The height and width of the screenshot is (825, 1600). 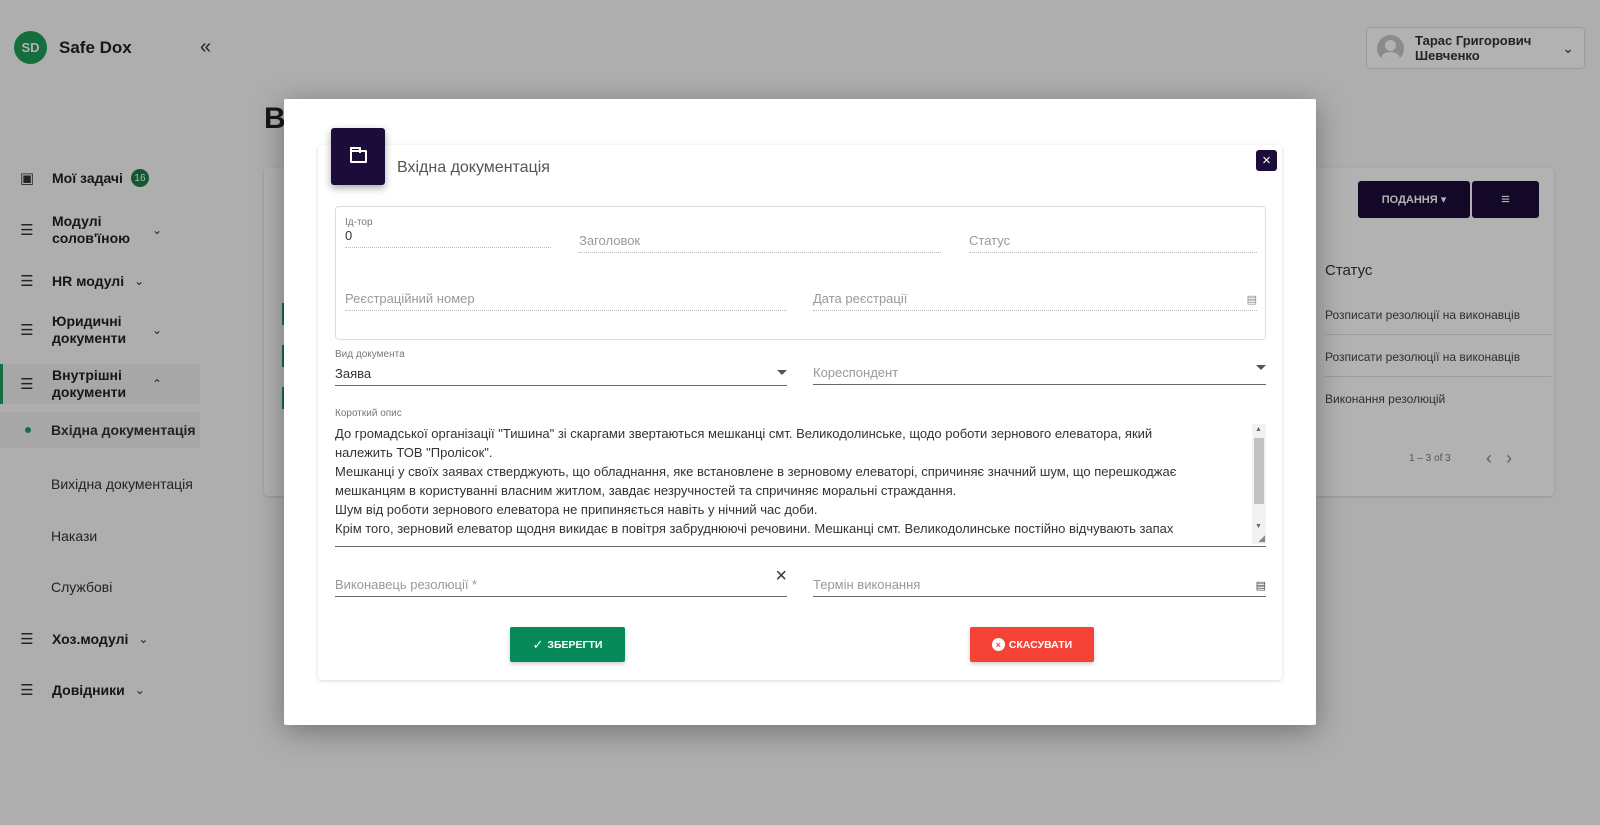 I want to click on clear-icon: ×, so click(x=781, y=576).